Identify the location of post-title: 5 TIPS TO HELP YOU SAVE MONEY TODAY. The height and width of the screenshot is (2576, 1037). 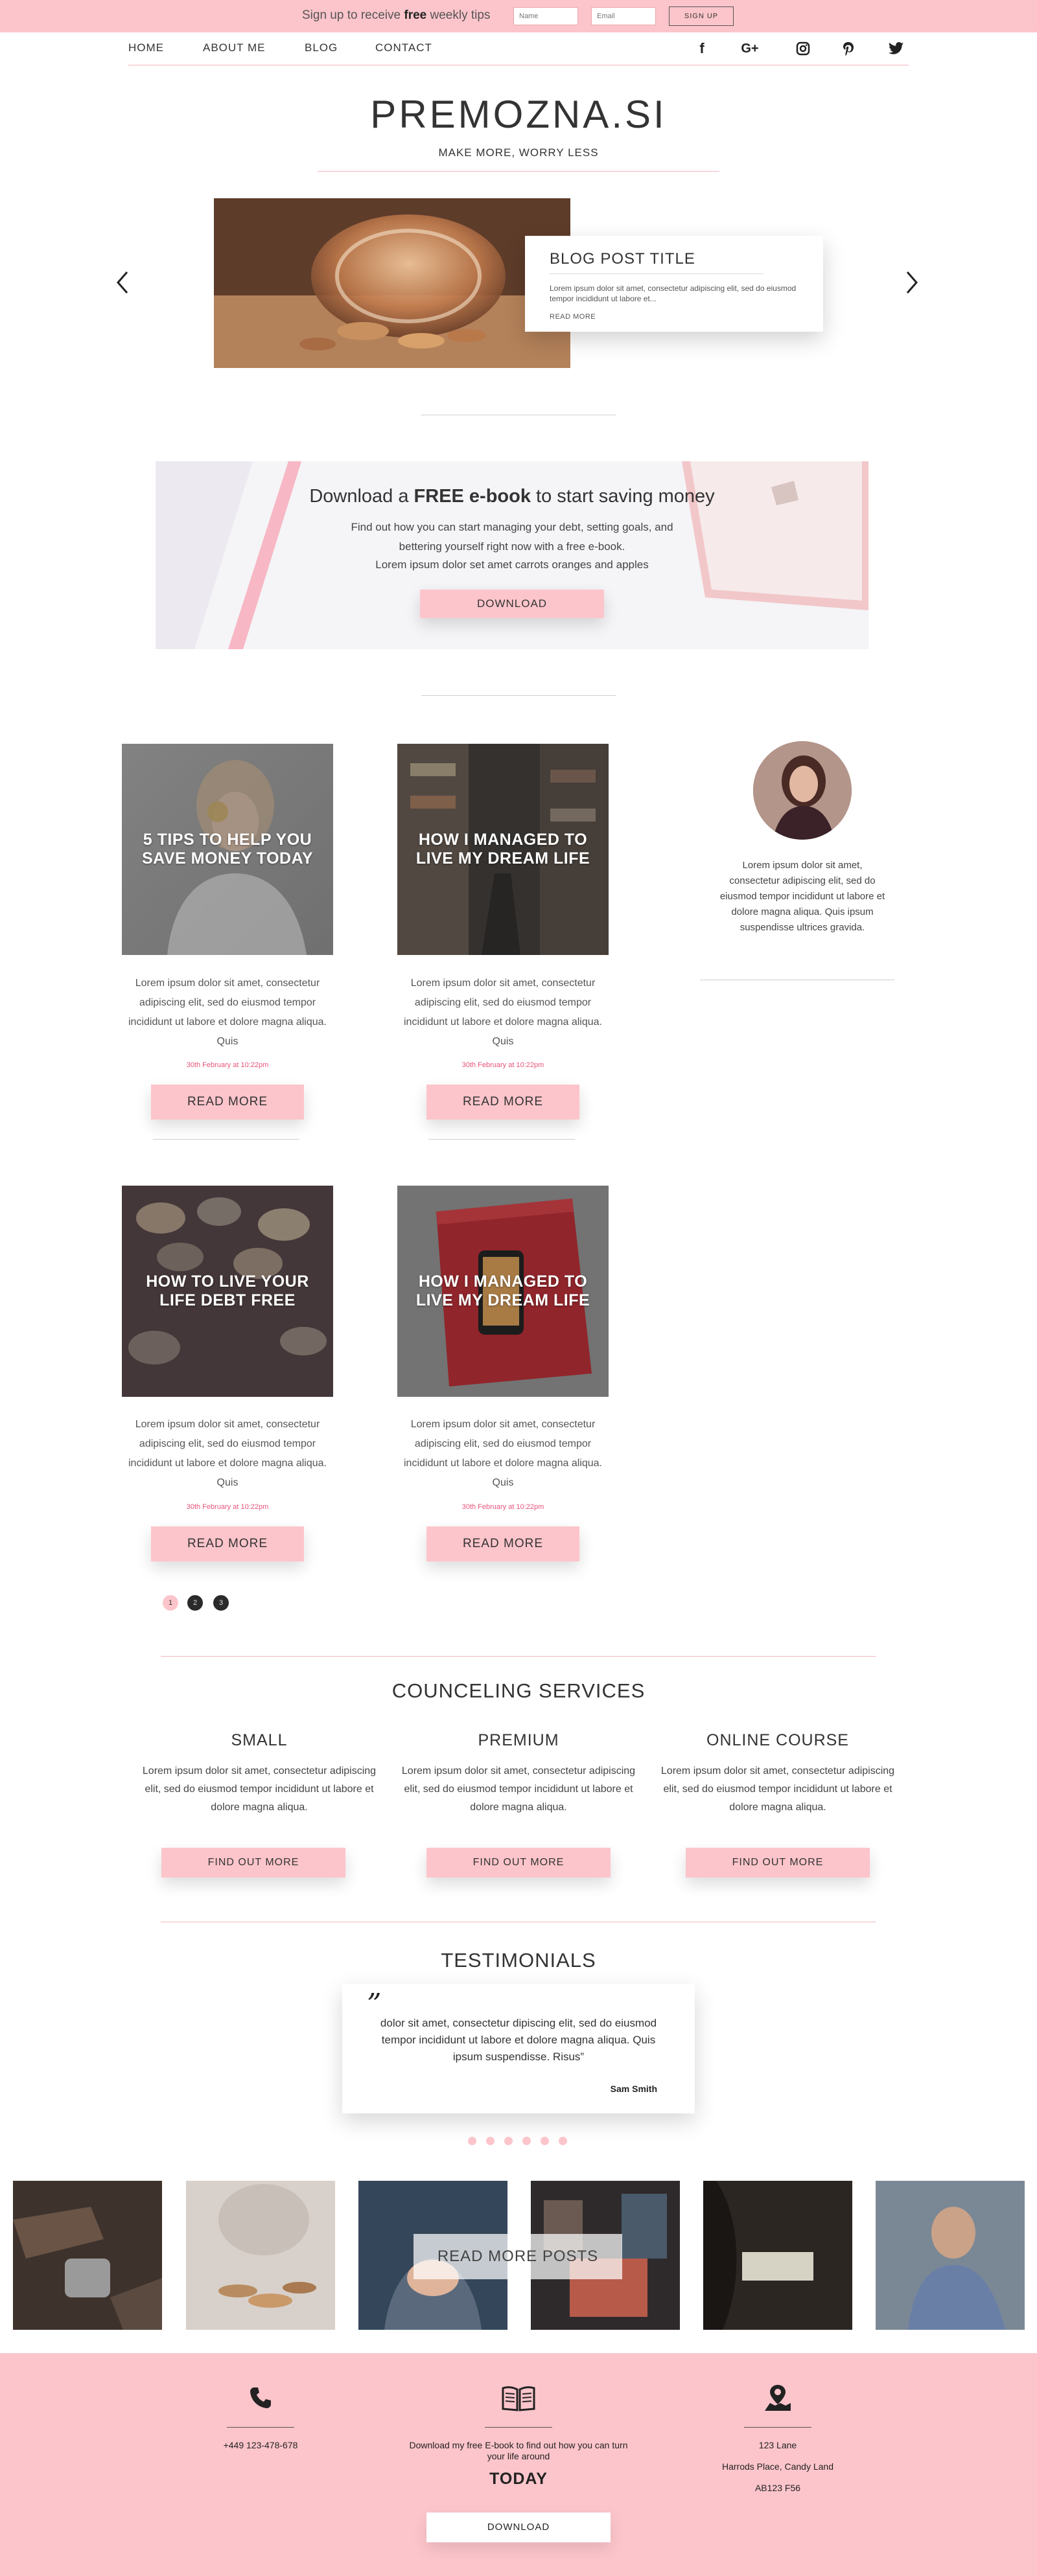
(227, 850).